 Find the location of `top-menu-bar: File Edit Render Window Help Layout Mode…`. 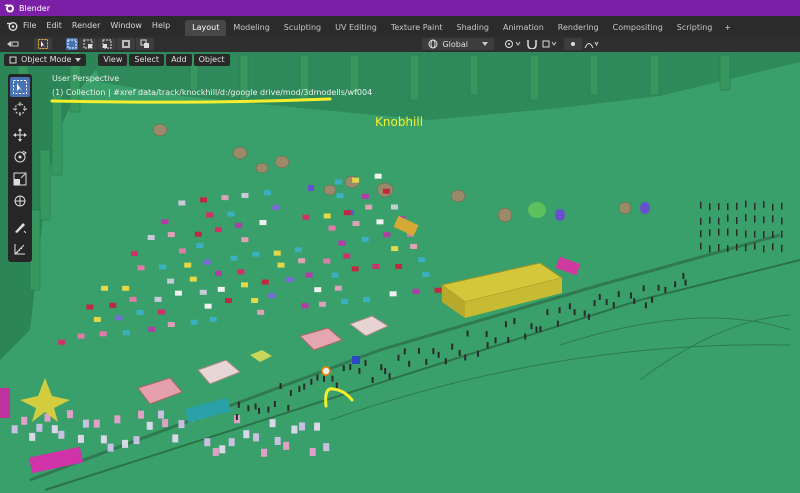

top-menu-bar: File Edit Render Window Help Layout Mode… is located at coordinates (400, 26).